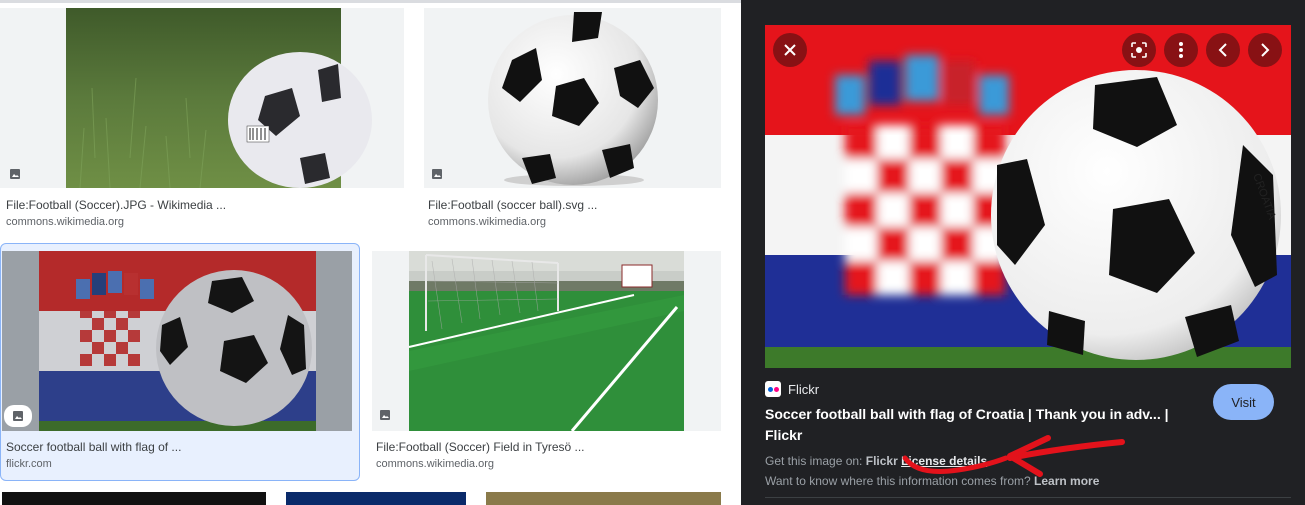 The width and height of the screenshot is (1305, 505). What do you see at coordinates (803, 389) in the screenshot?
I see `source-name: Flickr` at bounding box center [803, 389].